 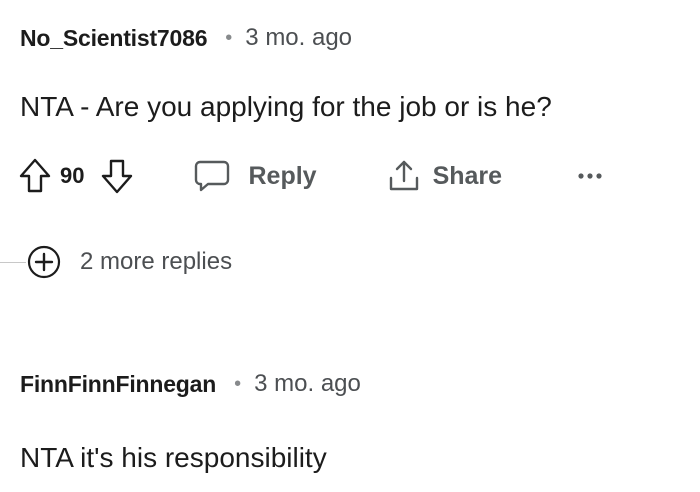 I want to click on downvote-icon, so click(x=117, y=176).